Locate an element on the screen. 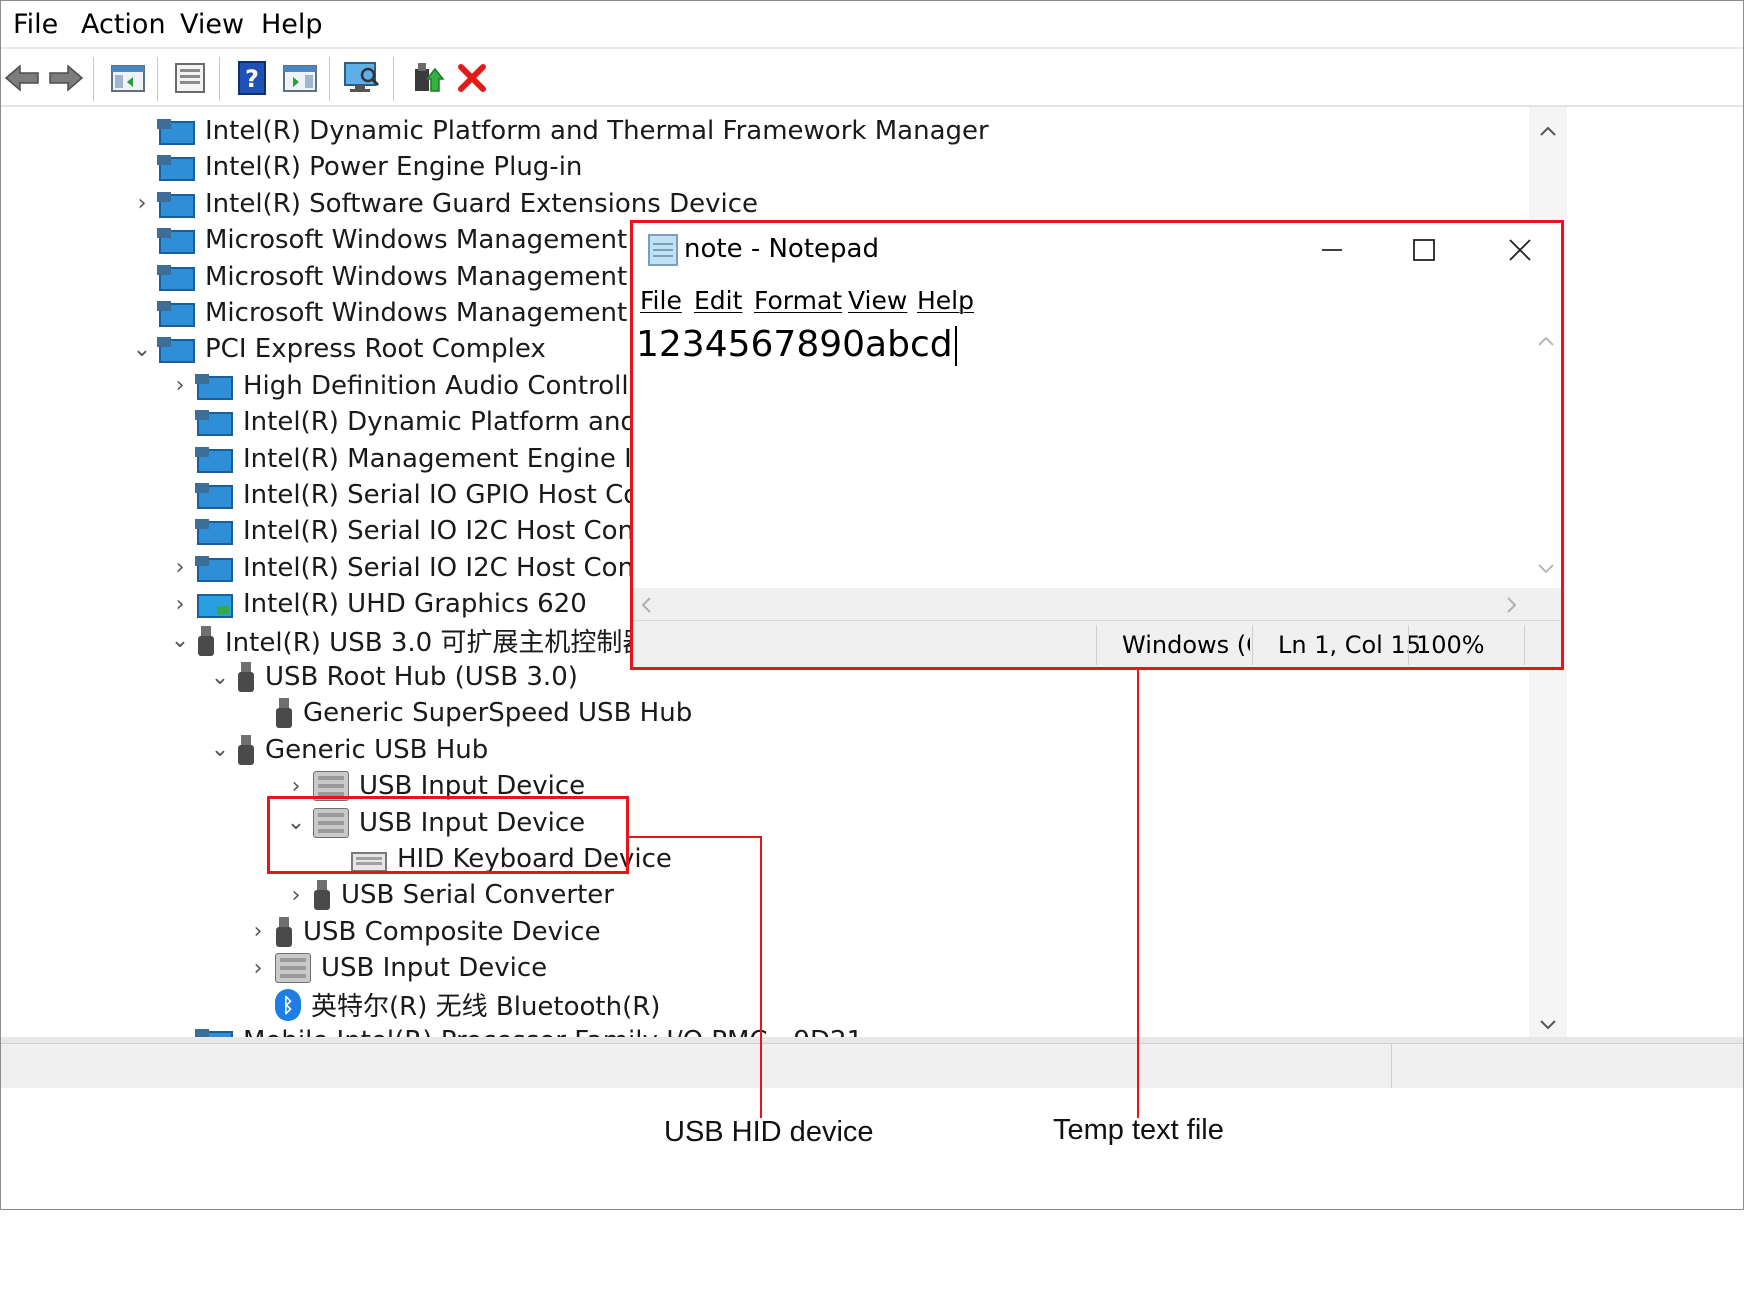 This screenshot has height=1300, width=1745. tree-item-label: USB Composite Device is located at coordinates (452, 931).